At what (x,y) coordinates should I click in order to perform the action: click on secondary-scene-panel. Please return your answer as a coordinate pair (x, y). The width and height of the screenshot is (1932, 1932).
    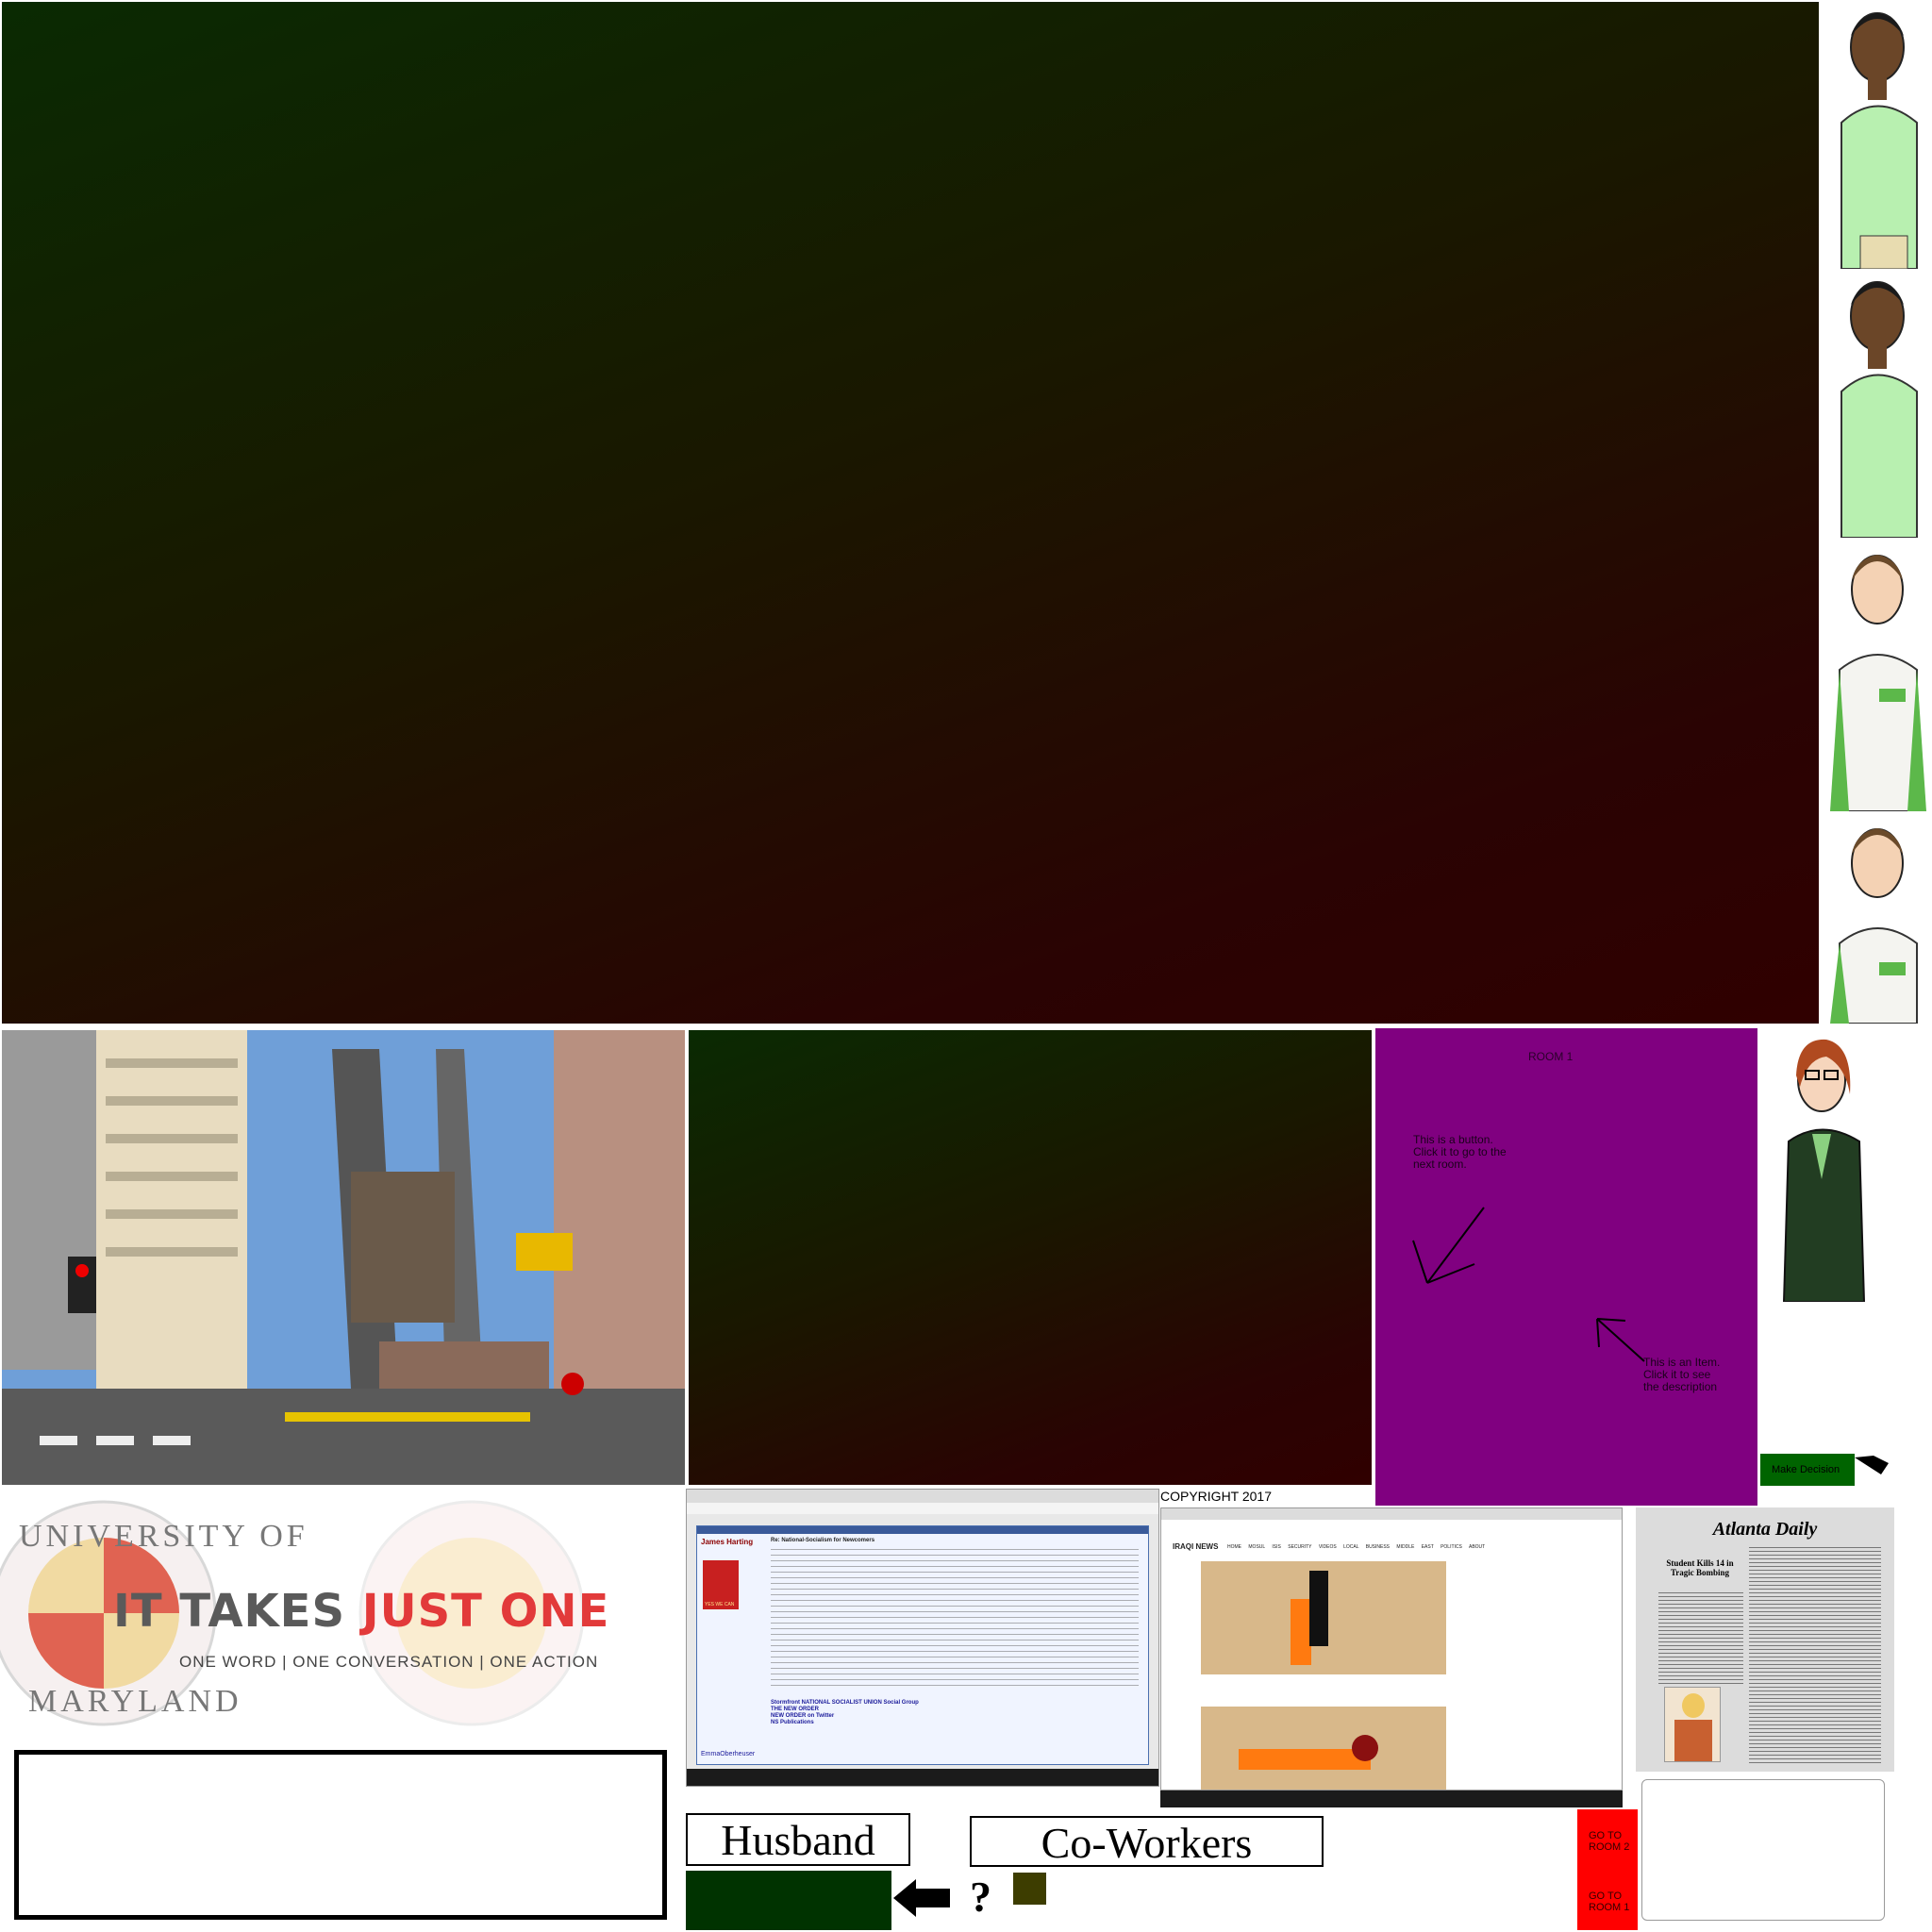
    Looking at the image, I should click on (1030, 1258).